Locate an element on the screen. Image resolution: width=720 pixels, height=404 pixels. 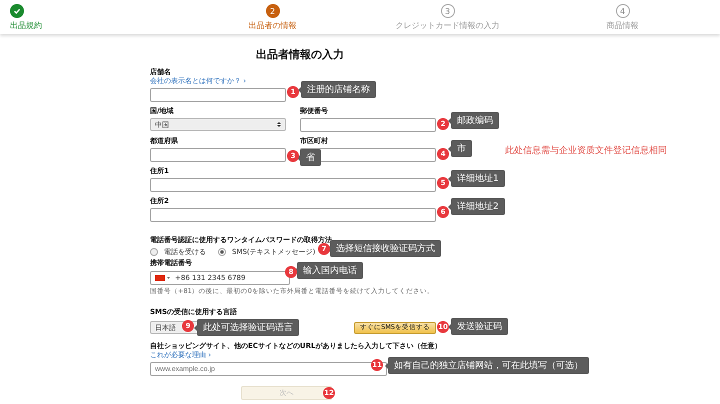
annotation-tooltip: 注册的店铺名称 is located at coordinates (338, 89).